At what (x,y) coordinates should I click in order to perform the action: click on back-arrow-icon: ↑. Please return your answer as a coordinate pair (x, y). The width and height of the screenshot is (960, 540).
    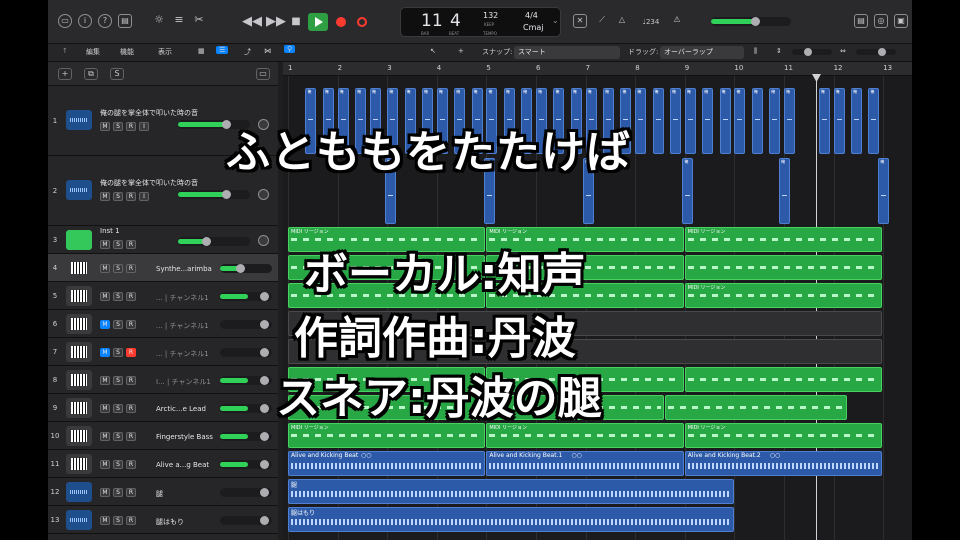
    Looking at the image, I should click on (65, 51).